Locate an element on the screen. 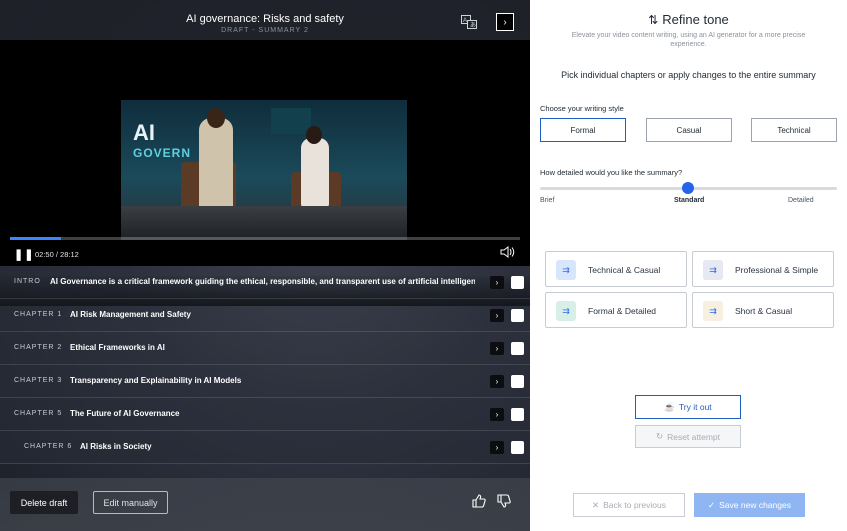  close-icon: ✕ is located at coordinates (596, 504).